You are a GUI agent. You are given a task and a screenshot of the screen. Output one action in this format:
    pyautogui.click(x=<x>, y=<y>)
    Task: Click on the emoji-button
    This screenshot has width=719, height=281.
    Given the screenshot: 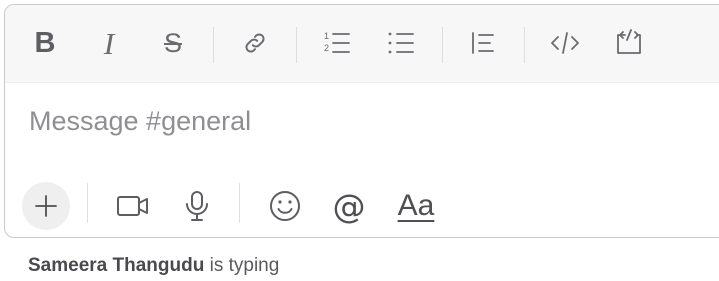 What is the action you would take?
    pyautogui.click(x=285, y=206)
    